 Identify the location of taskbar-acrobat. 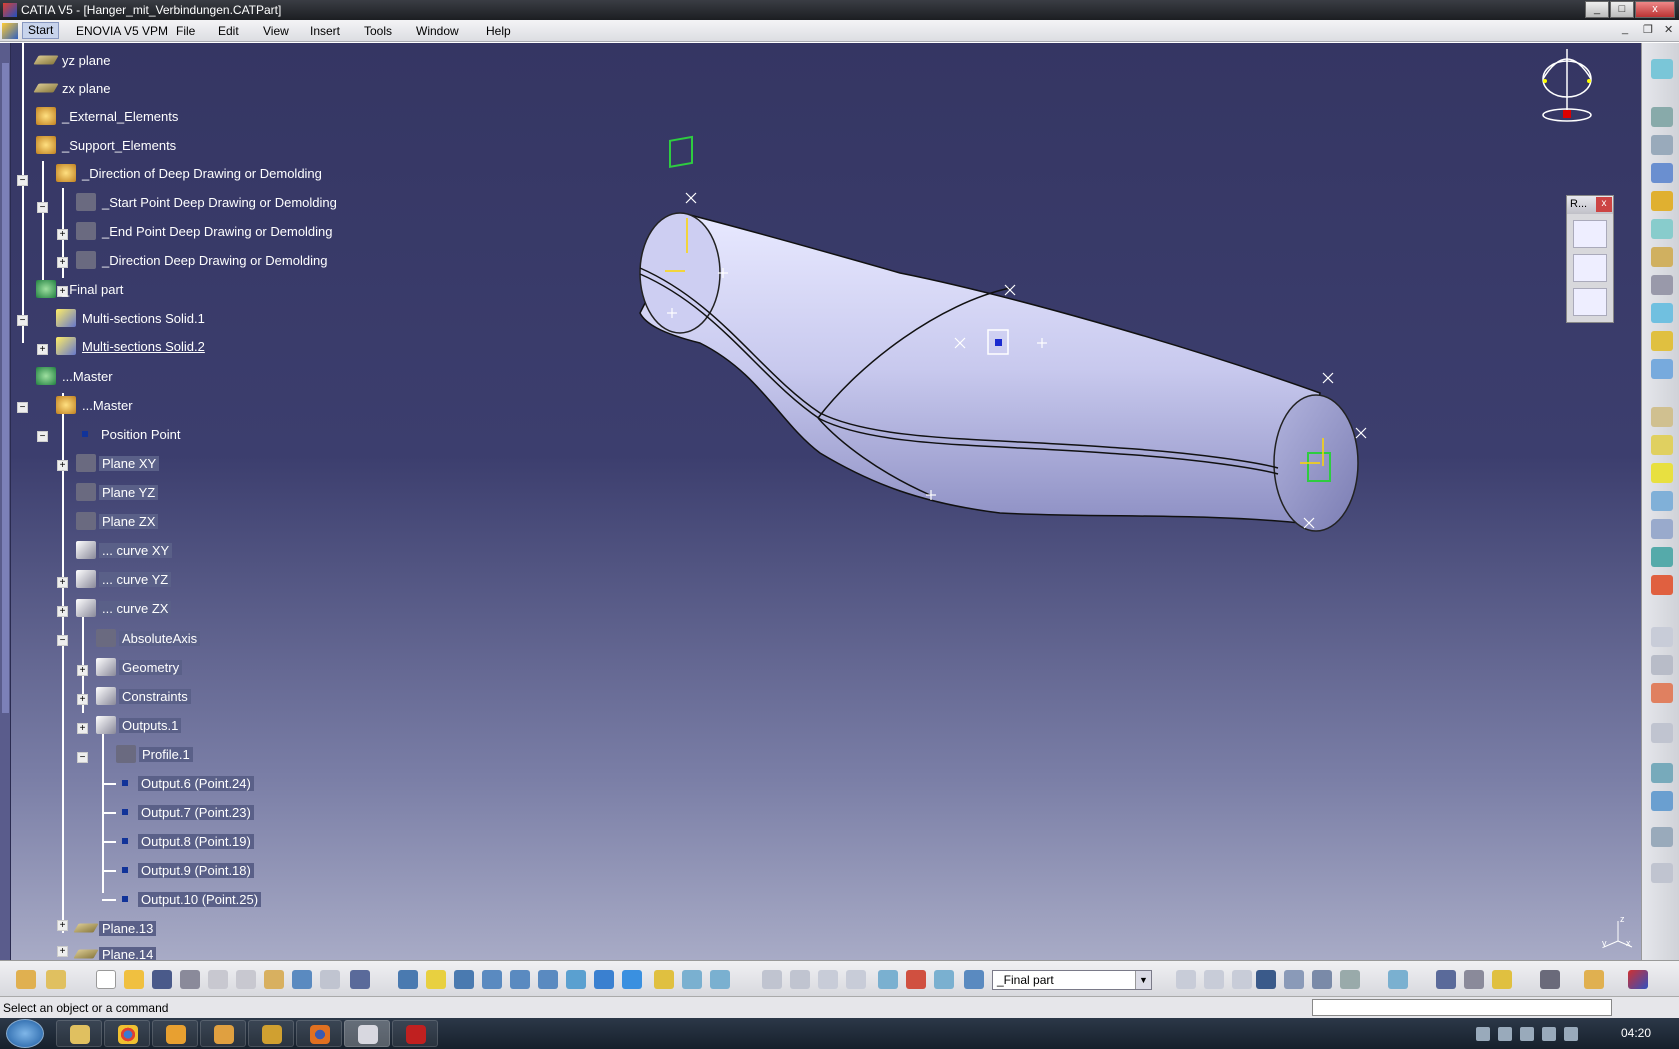
(415, 1033).